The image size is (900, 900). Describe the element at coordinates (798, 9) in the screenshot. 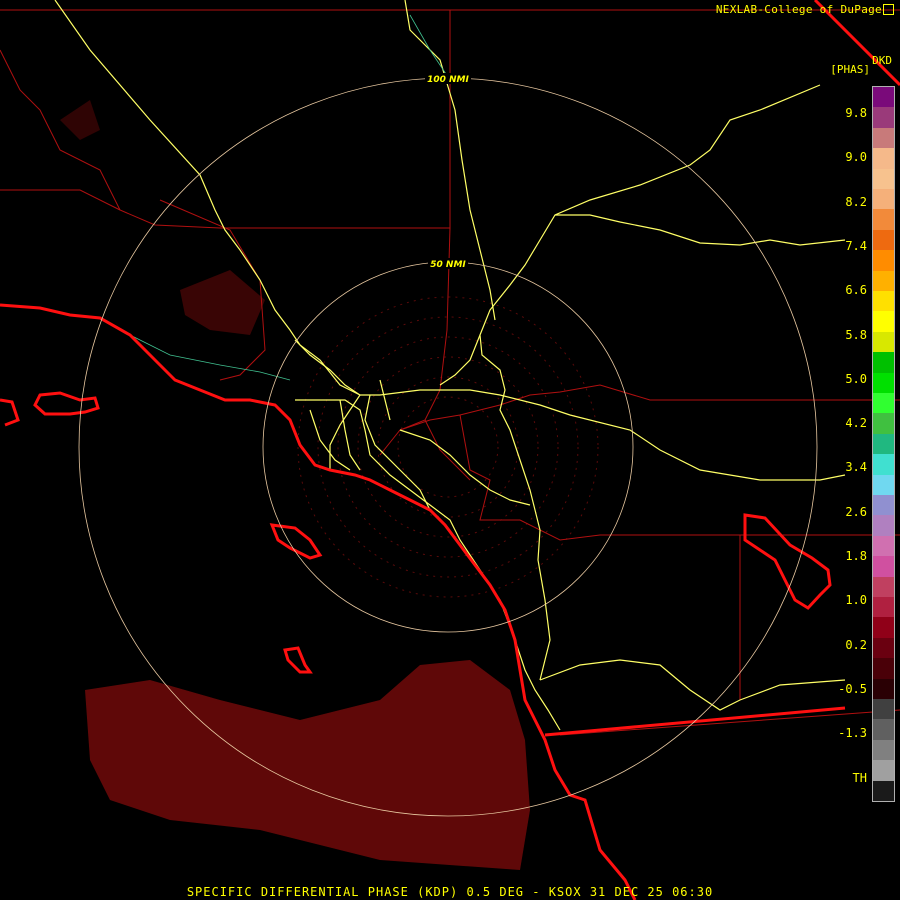

I see `credit-text: NEXLAB-College of DuPage` at that location.